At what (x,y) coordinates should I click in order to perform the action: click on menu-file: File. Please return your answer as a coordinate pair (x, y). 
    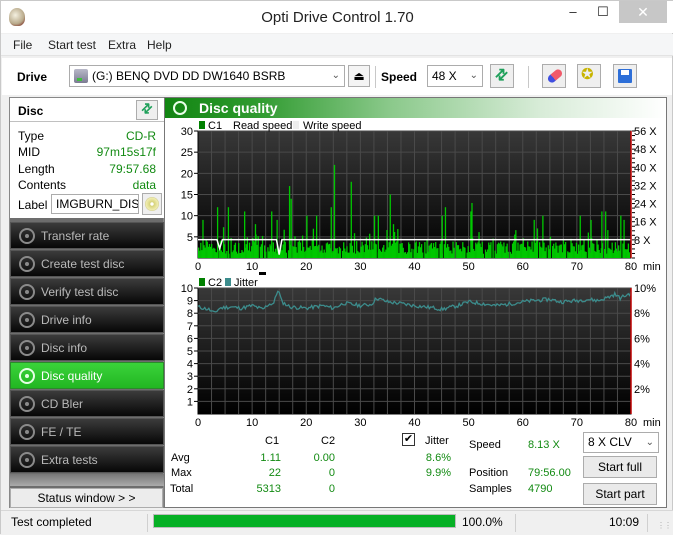
    Looking at the image, I should click on (22, 45).